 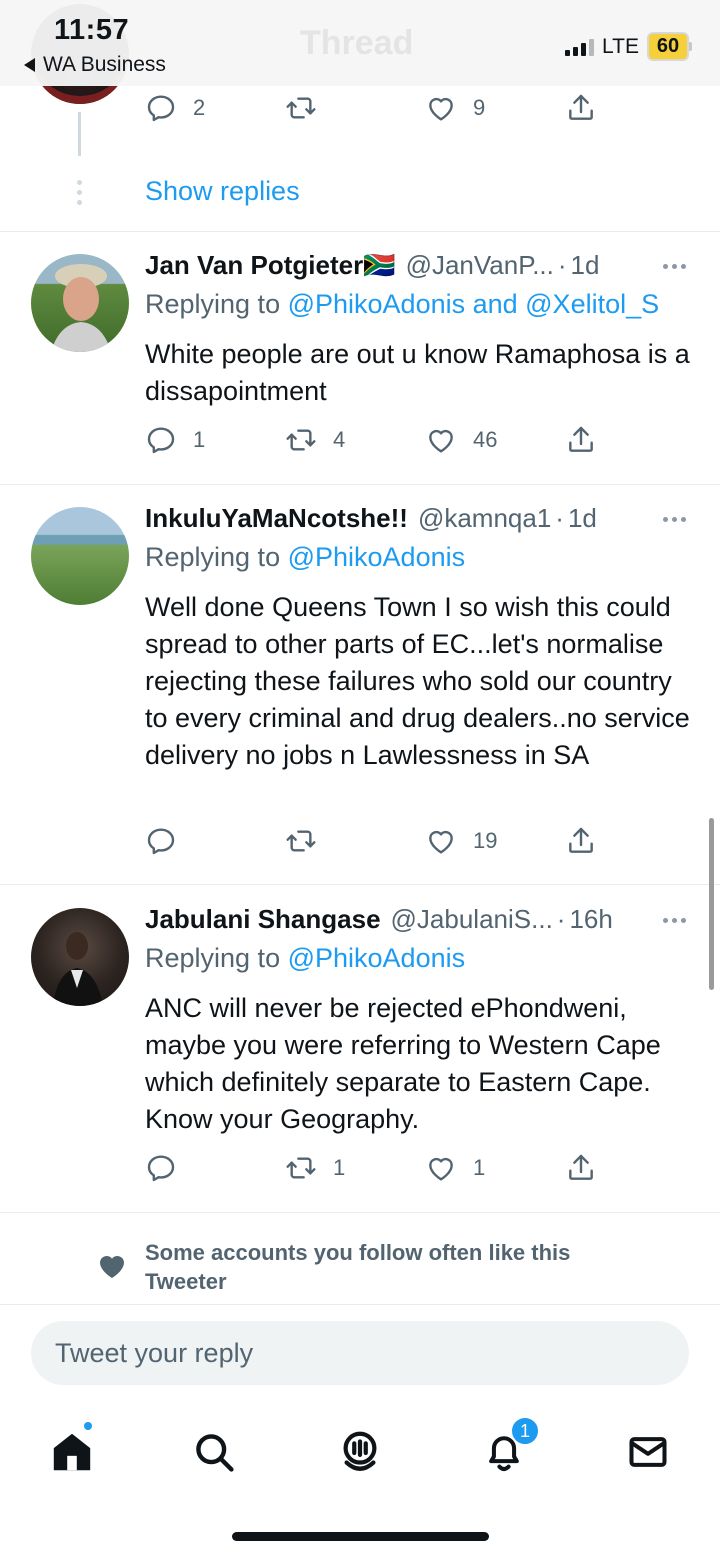 What do you see at coordinates (29, 65) in the screenshot?
I see `back-triangle-icon` at bounding box center [29, 65].